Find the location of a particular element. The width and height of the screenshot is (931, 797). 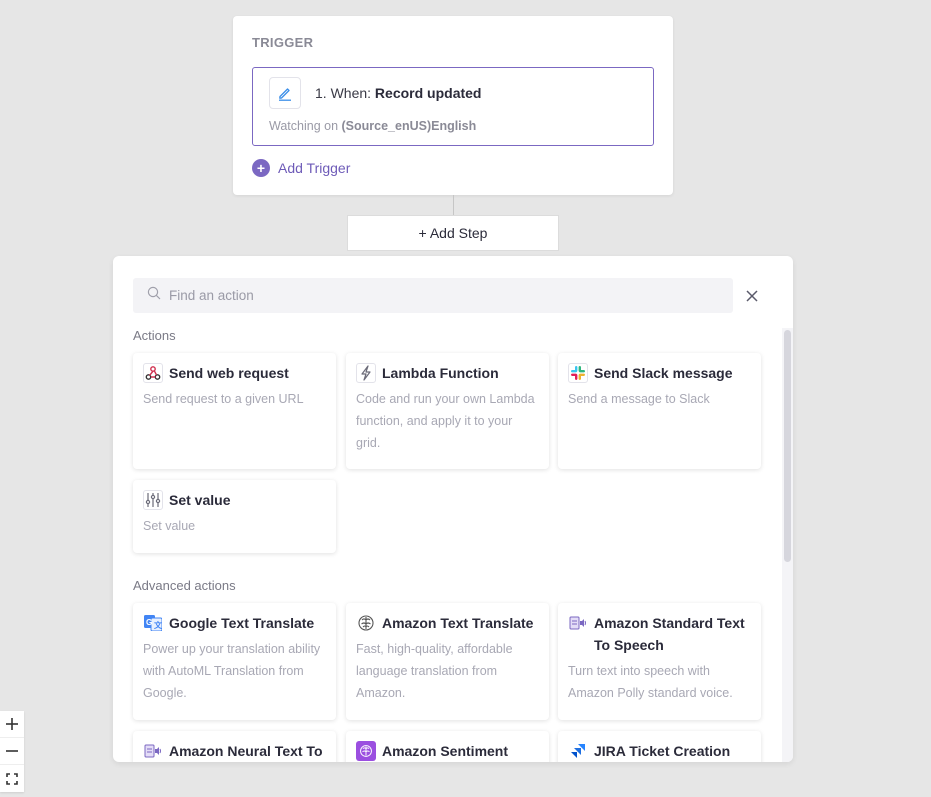

watch-prefix: Watching on is located at coordinates (305, 126).